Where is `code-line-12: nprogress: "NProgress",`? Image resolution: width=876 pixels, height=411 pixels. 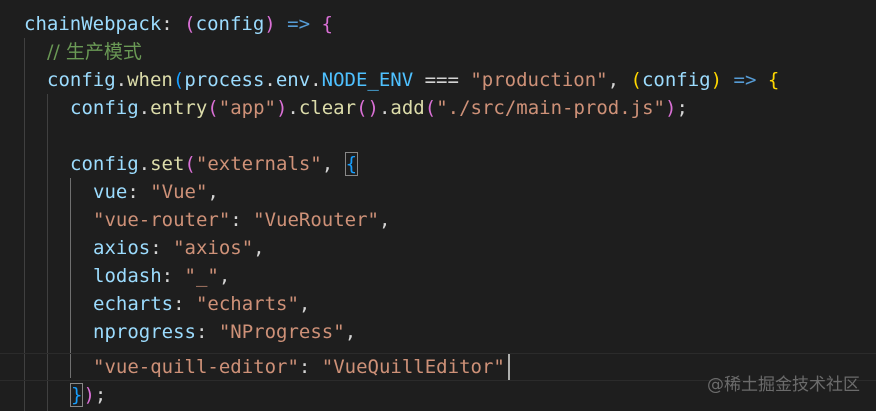
code-line-12: nprogress: "NProgress", is located at coordinates (224, 332).